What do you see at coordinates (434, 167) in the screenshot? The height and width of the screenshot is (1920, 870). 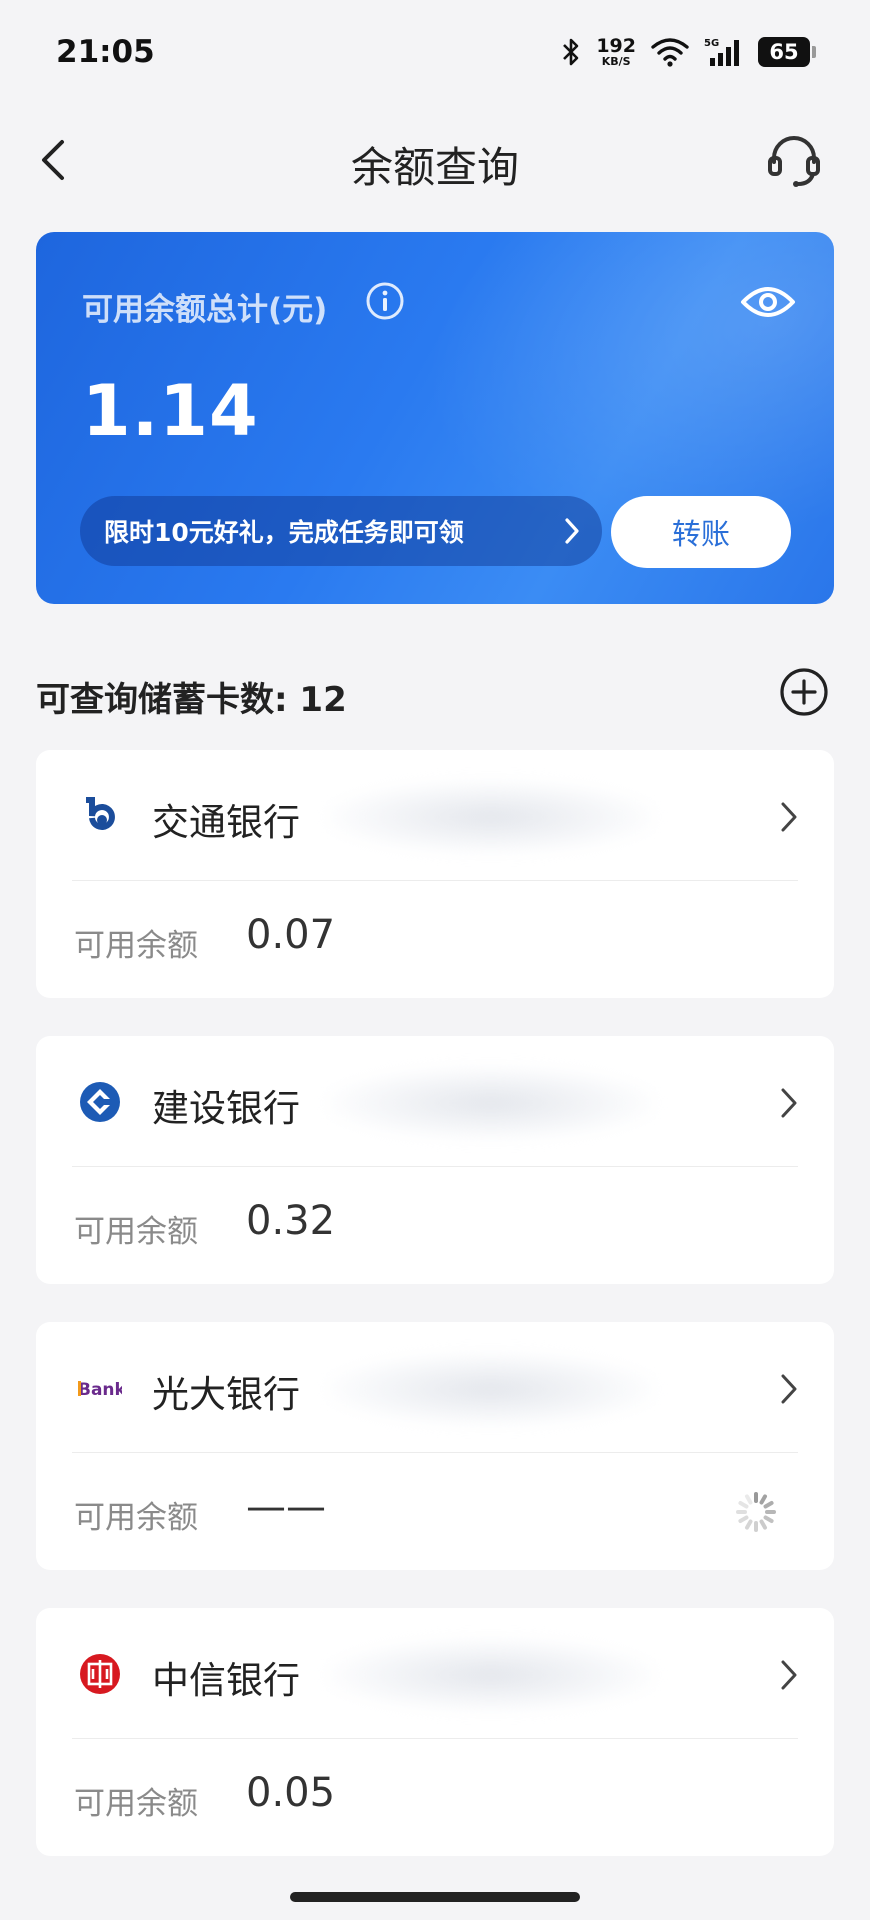 I see `page-title: 余额查询` at bounding box center [434, 167].